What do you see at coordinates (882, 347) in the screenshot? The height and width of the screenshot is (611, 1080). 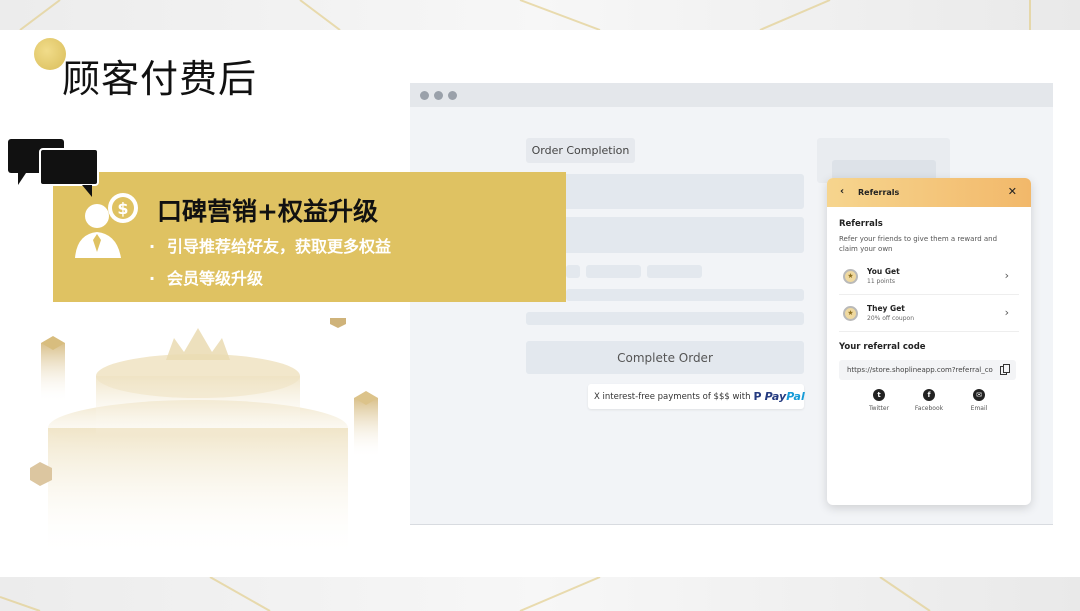 I see `referral-code-label: Your referral code` at bounding box center [882, 347].